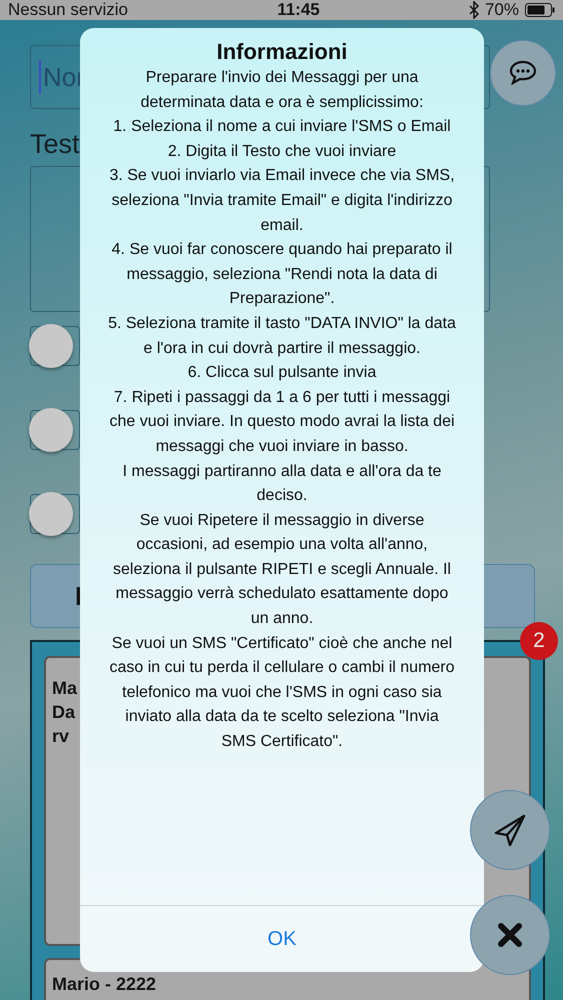 This screenshot has width=563, height=1000. I want to click on chat-bubble-icon, so click(523, 73).